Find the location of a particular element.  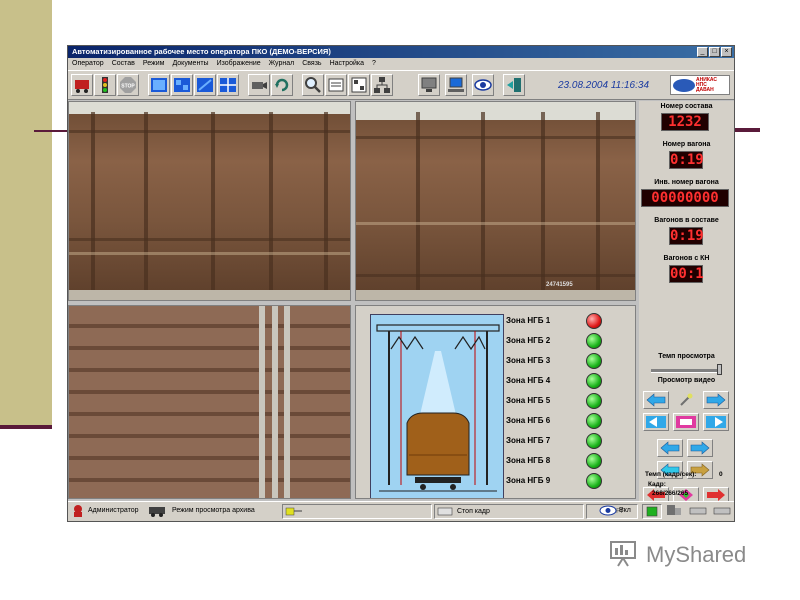

minimize-button: _ is located at coordinates (702, 52).